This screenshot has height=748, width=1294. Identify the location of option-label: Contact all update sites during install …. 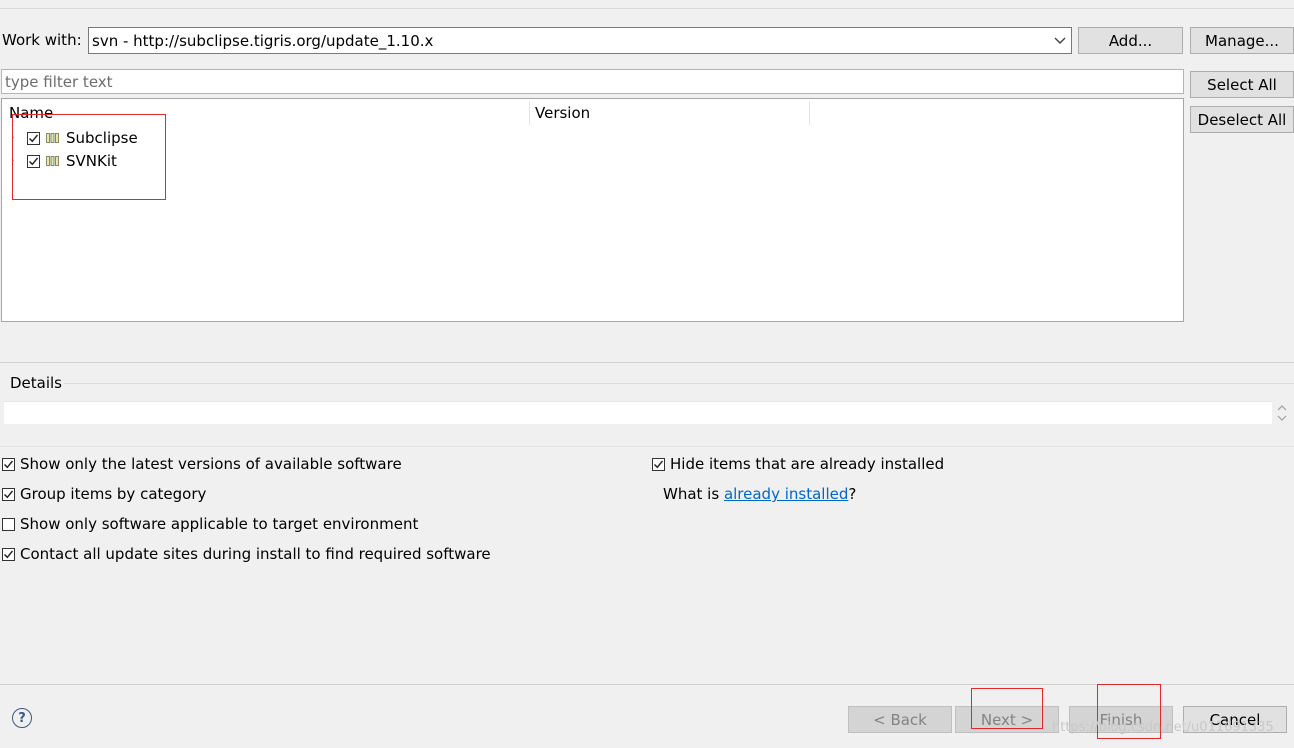
(255, 554).